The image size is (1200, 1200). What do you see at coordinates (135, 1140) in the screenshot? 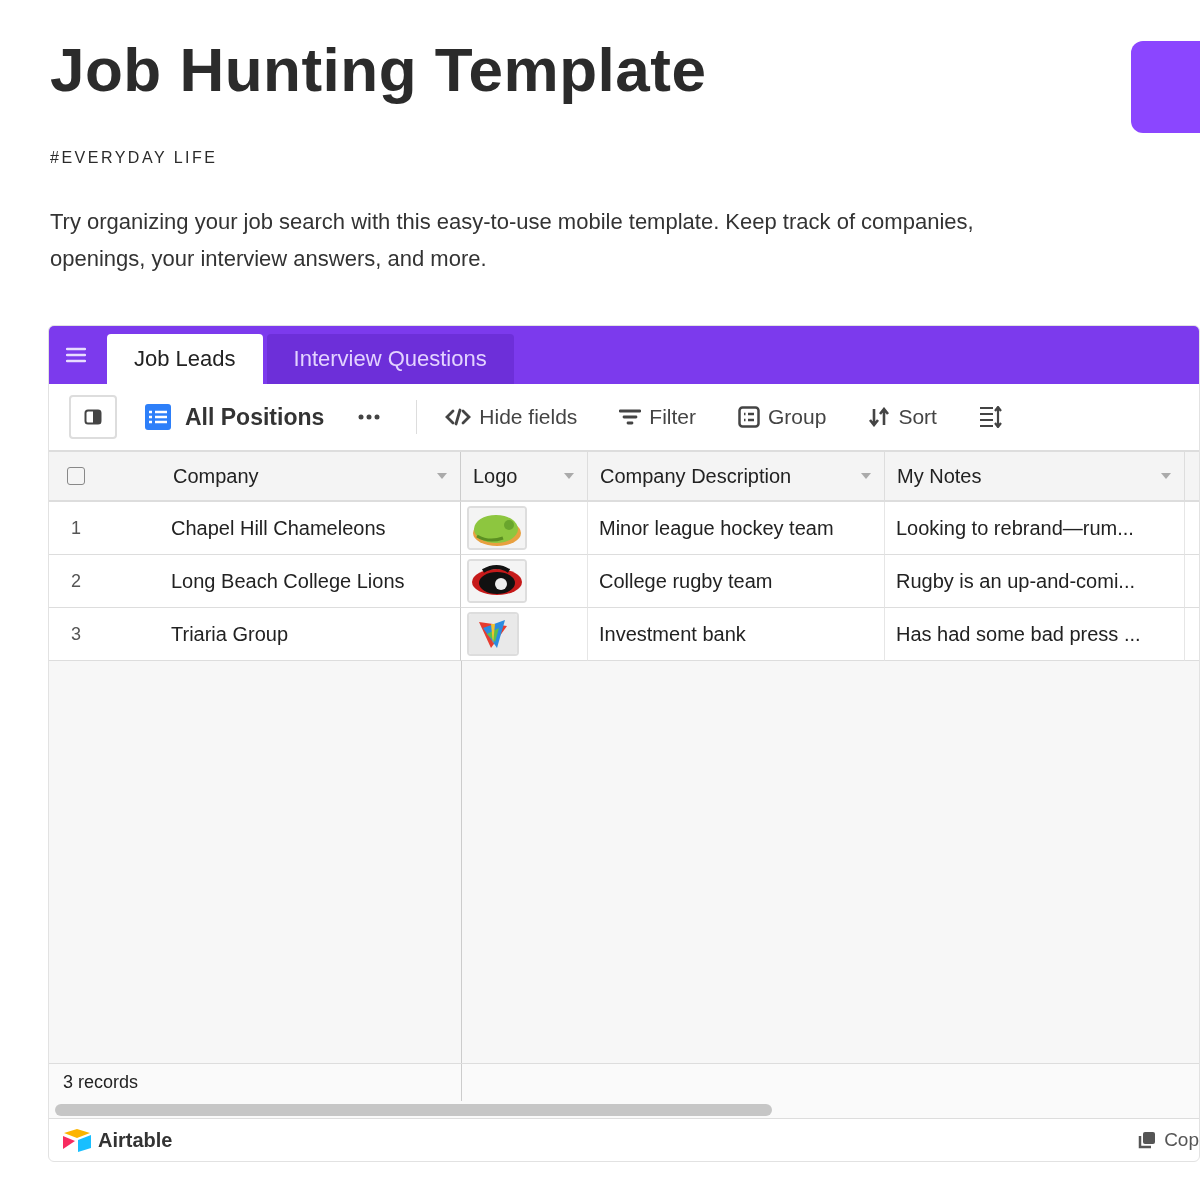
I see `brand-name: Airtable` at bounding box center [135, 1140].